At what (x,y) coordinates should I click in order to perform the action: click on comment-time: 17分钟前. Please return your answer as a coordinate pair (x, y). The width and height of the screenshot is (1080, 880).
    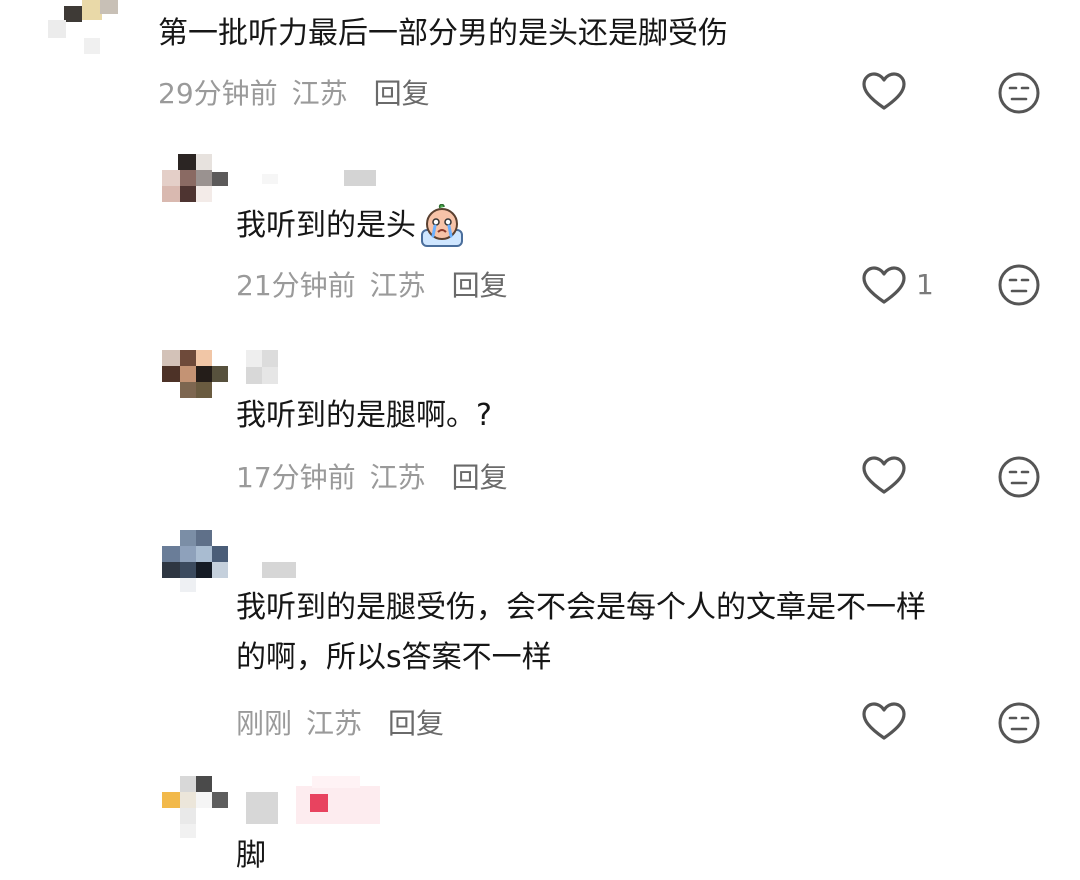
    Looking at the image, I should click on (296, 477).